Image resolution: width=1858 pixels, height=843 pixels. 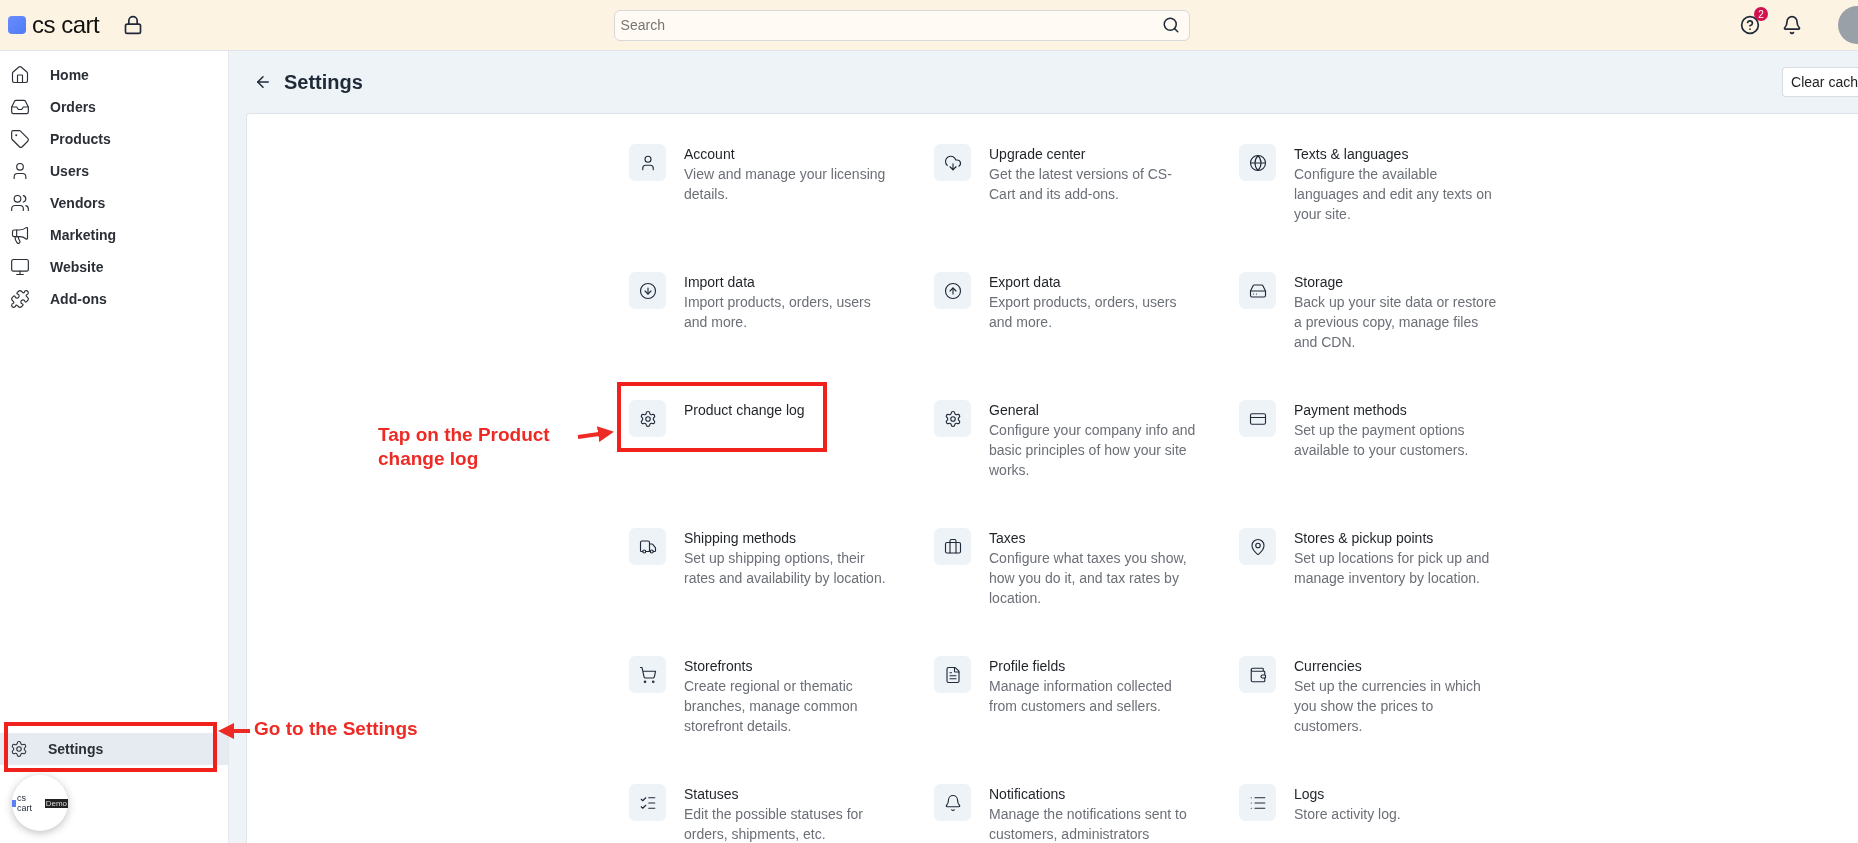 What do you see at coordinates (336, 729) in the screenshot?
I see `annotation-text: Go to the Settings` at bounding box center [336, 729].